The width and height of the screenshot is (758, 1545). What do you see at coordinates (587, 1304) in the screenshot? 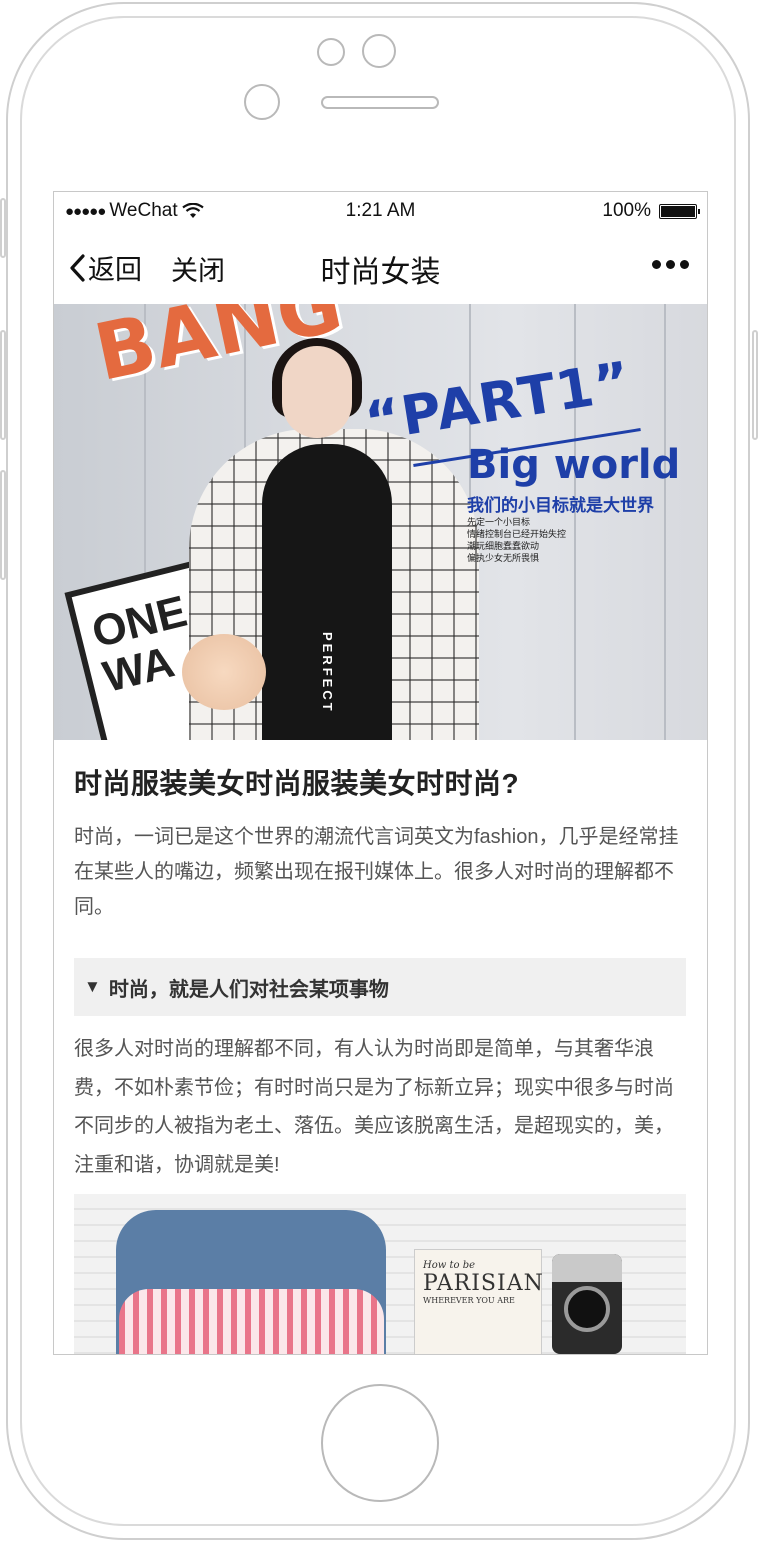
I see `camera-icon` at bounding box center [587, 1304].